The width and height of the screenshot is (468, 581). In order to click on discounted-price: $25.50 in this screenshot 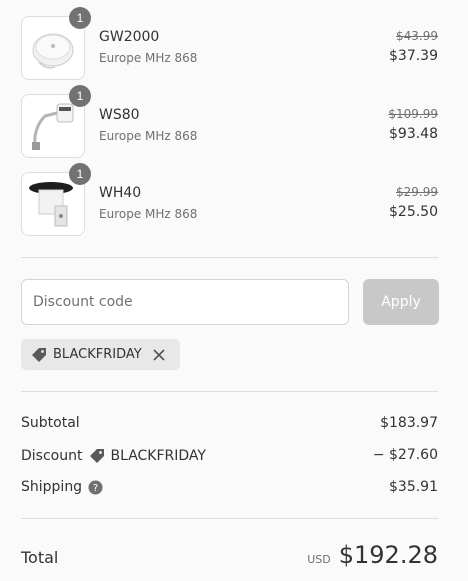, I will do `click(413, 212)`.